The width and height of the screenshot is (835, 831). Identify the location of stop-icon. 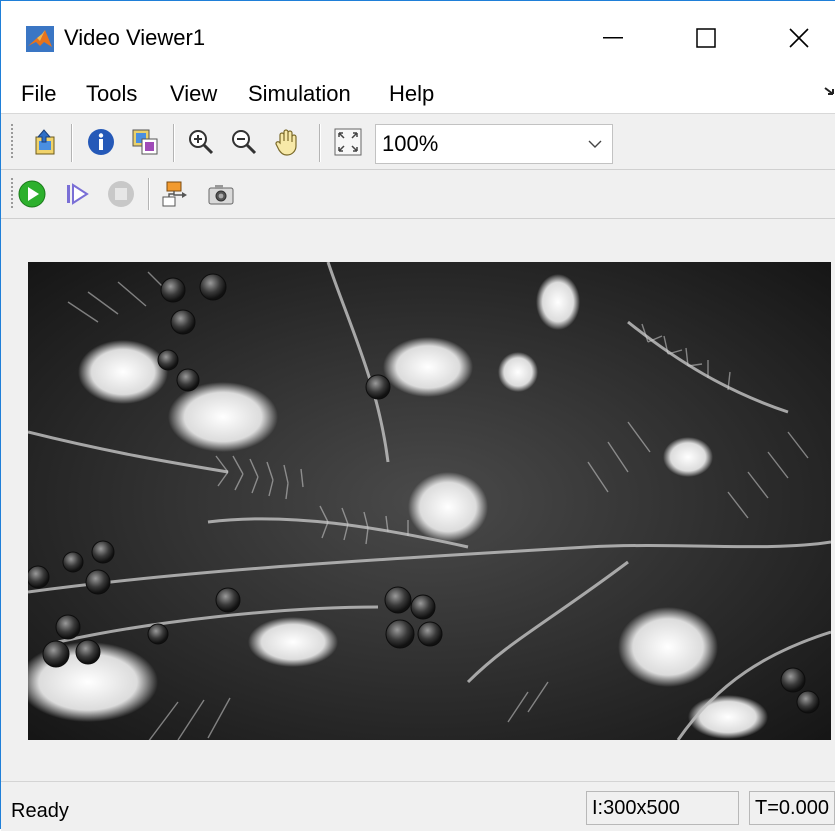
(121, 194).